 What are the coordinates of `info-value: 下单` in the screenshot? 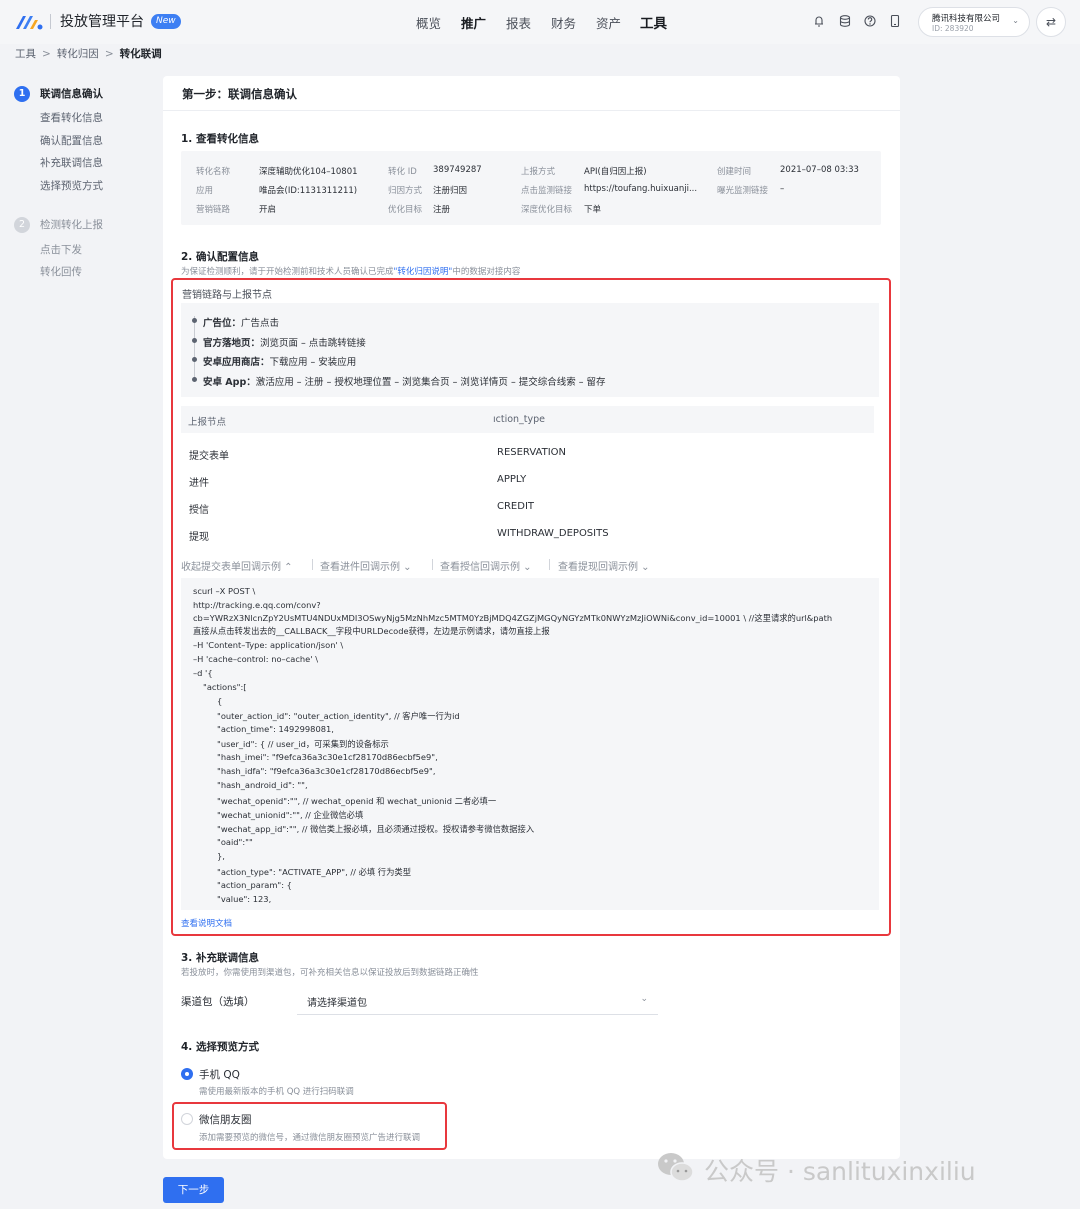 It's located at (593, 210).